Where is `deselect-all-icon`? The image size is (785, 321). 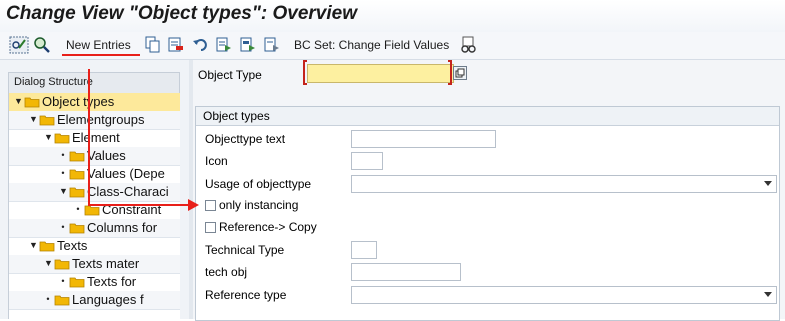
deselect-all-icon is located at coordinates (272, 45).